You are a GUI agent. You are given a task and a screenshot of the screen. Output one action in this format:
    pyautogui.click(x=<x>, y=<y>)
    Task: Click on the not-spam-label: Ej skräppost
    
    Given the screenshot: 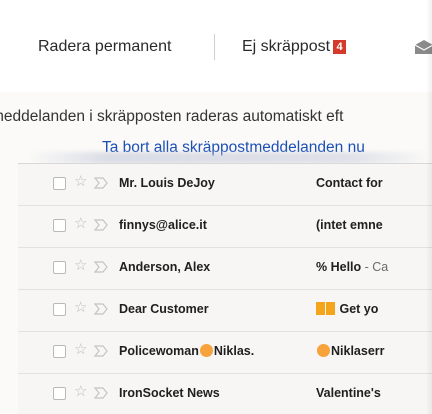 What is the action you would take?
    pyautogui.click(x=286, y=46)
    